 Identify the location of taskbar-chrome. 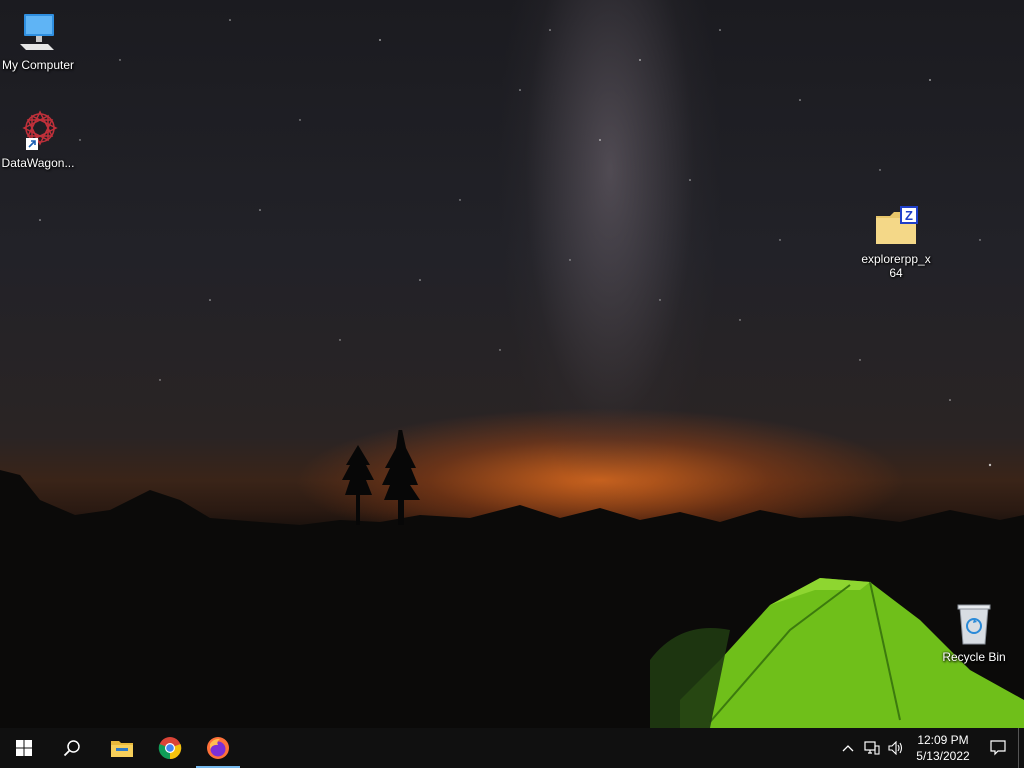
(170, 748).